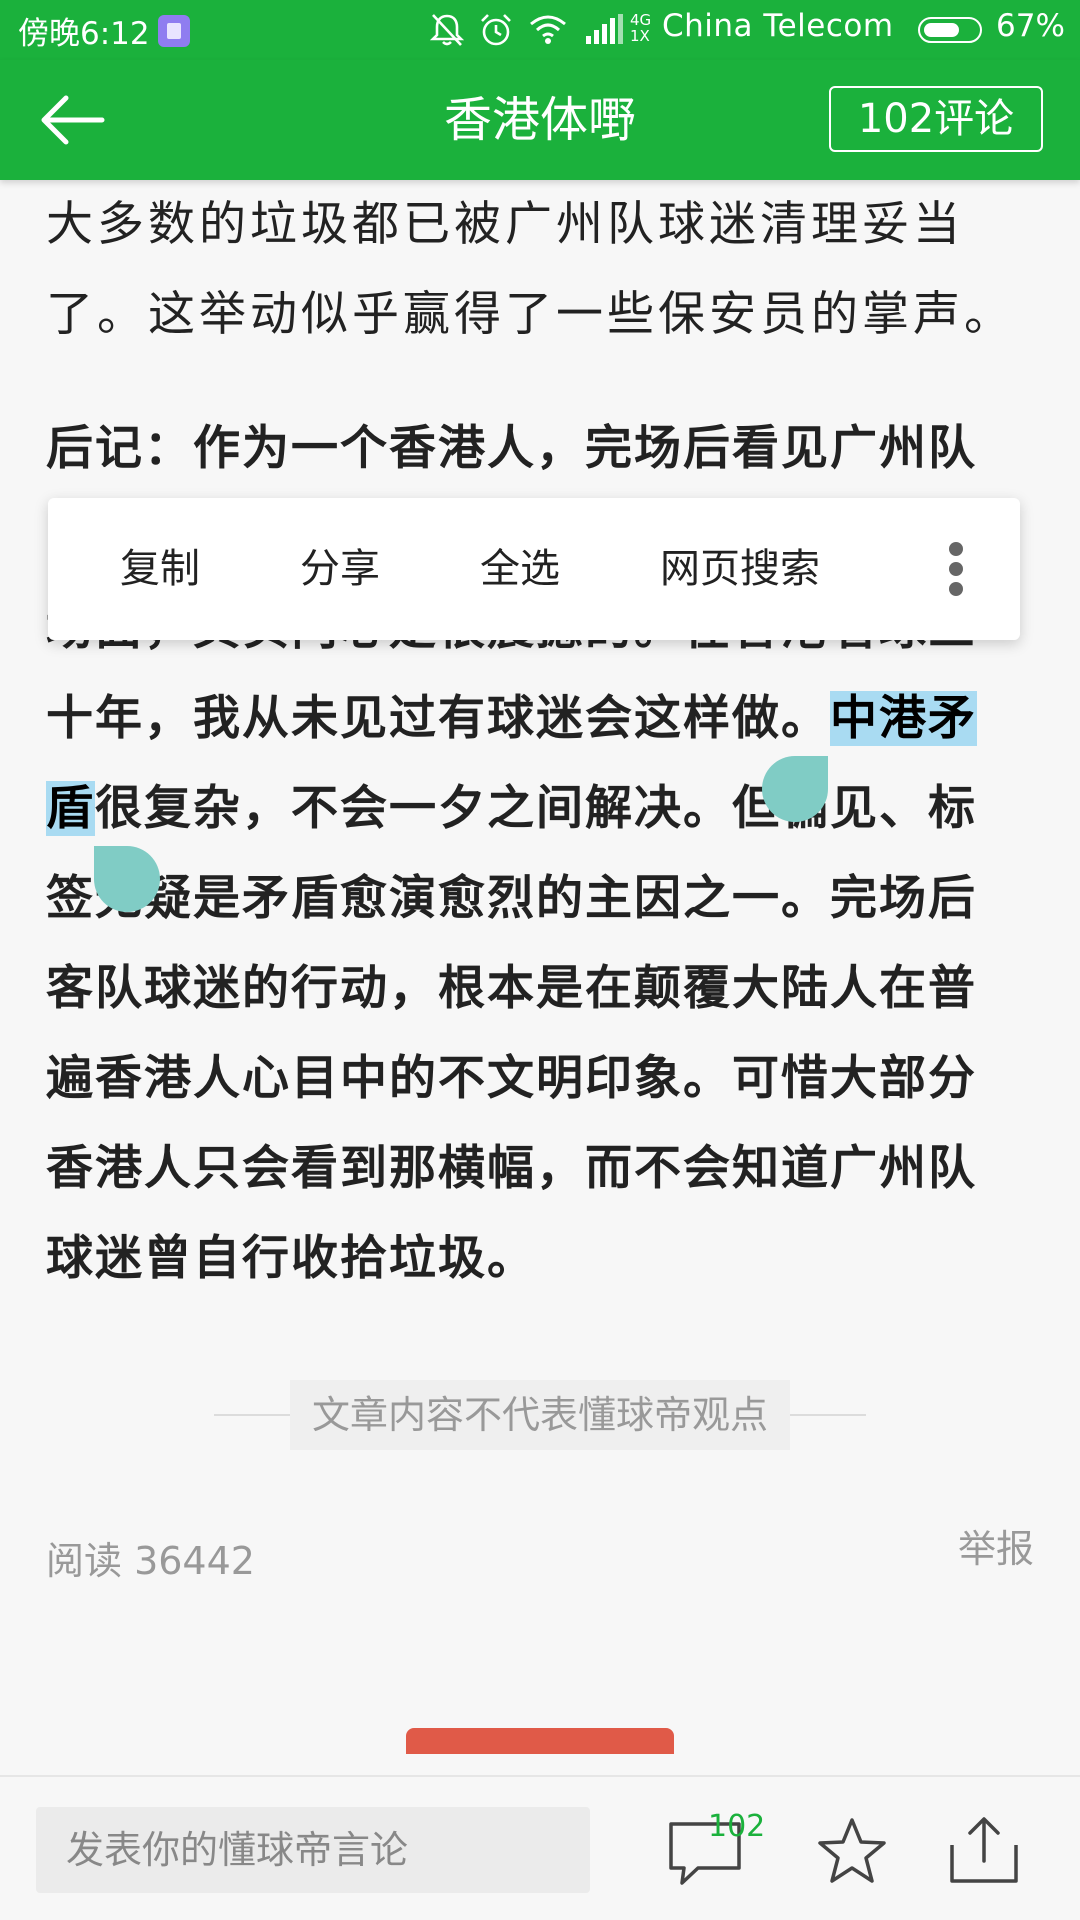 This screenshot has height=1920, width=1080. What do you see at coordinates (160, 569) in the screenshot?
I see `menu-copy: 复制` at bounding box center [160, 569].